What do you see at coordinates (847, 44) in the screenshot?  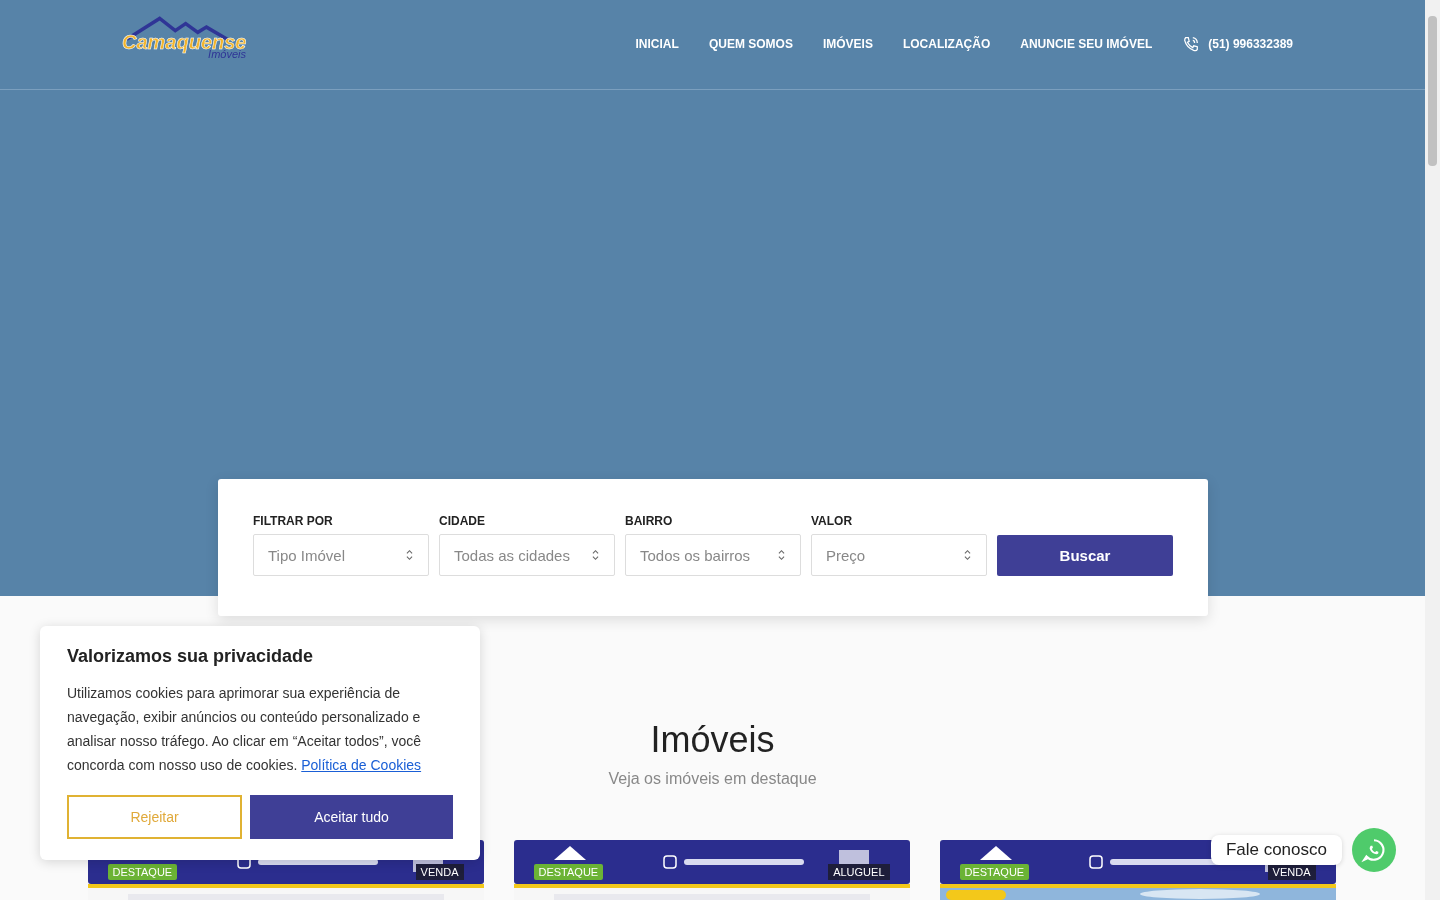 I see `nav-link: IMÓVEIS` at bounding box center [847, 44].